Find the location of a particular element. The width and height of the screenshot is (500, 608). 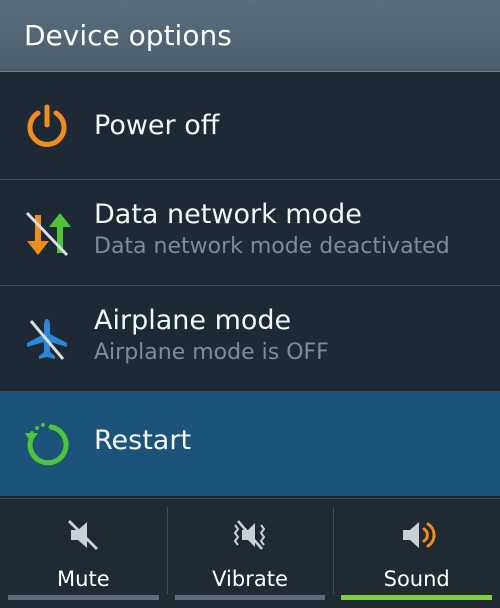

dialog-header: Device options is located at coordinates (250, 36).